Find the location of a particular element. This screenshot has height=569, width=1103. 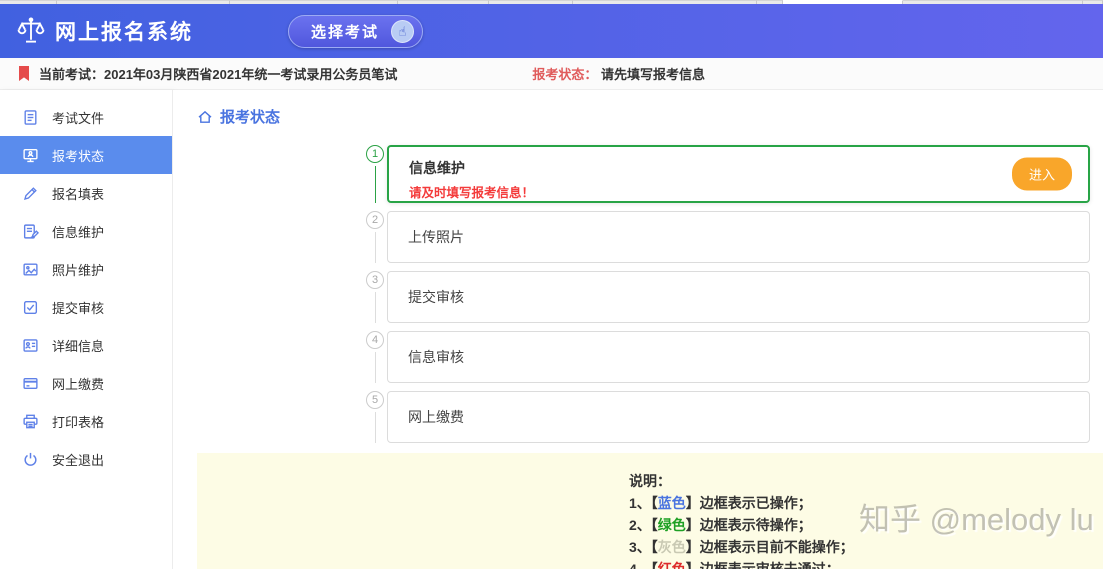

choose-exam-button: 选择考试 ☝ is located at coordinates (356, 31).